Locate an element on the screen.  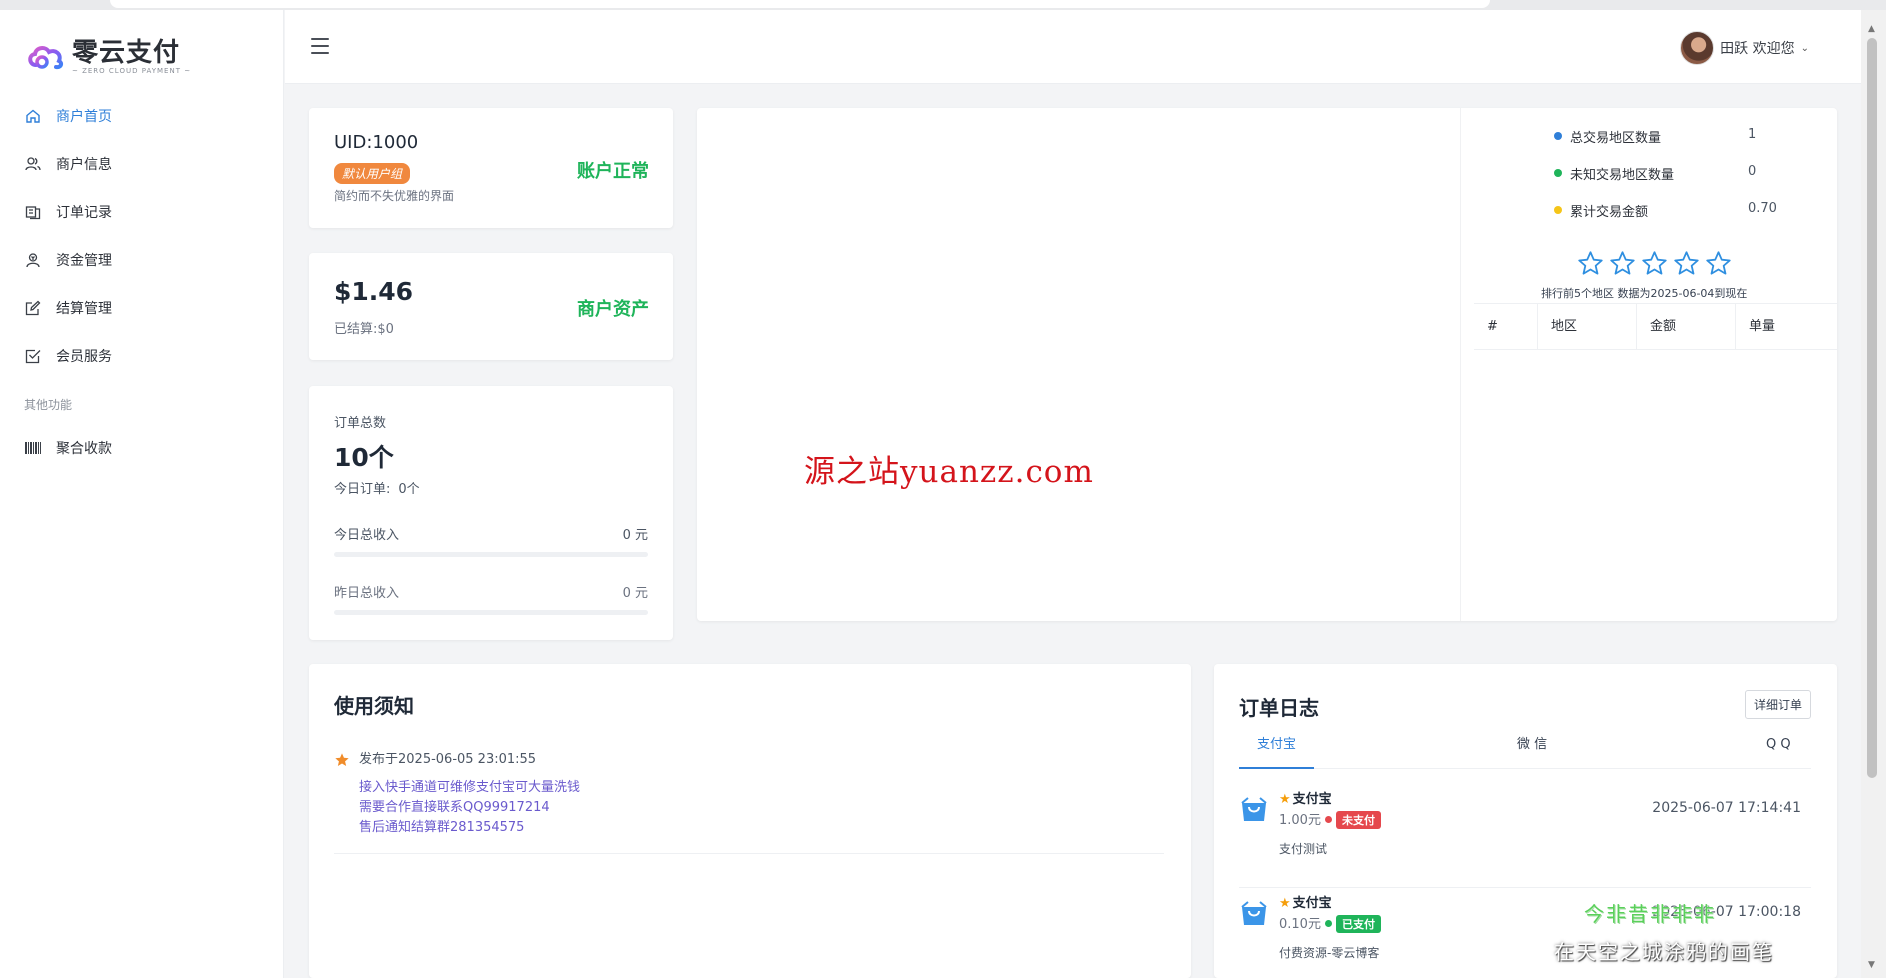
stat-total-amount: 累计交易金额 0.70 is located at coordinates (1684, 211).